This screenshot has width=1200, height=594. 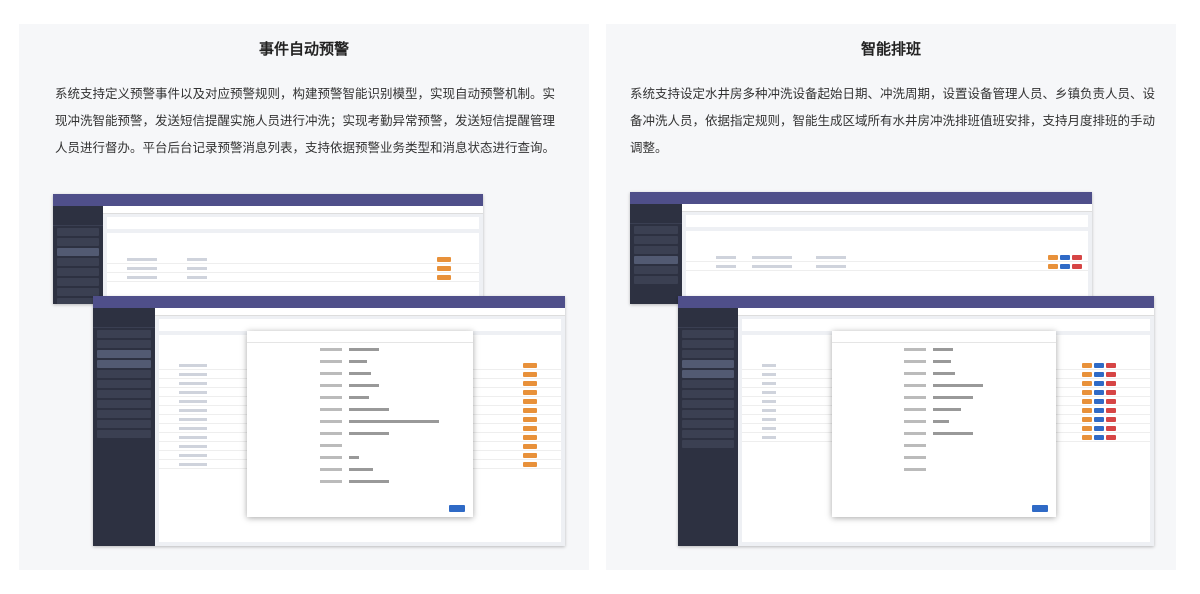 What do you see at coordinates (303, 49) in the screenshot?
I see `card-title: 事件自动预警` at bounding box center [303, 49].